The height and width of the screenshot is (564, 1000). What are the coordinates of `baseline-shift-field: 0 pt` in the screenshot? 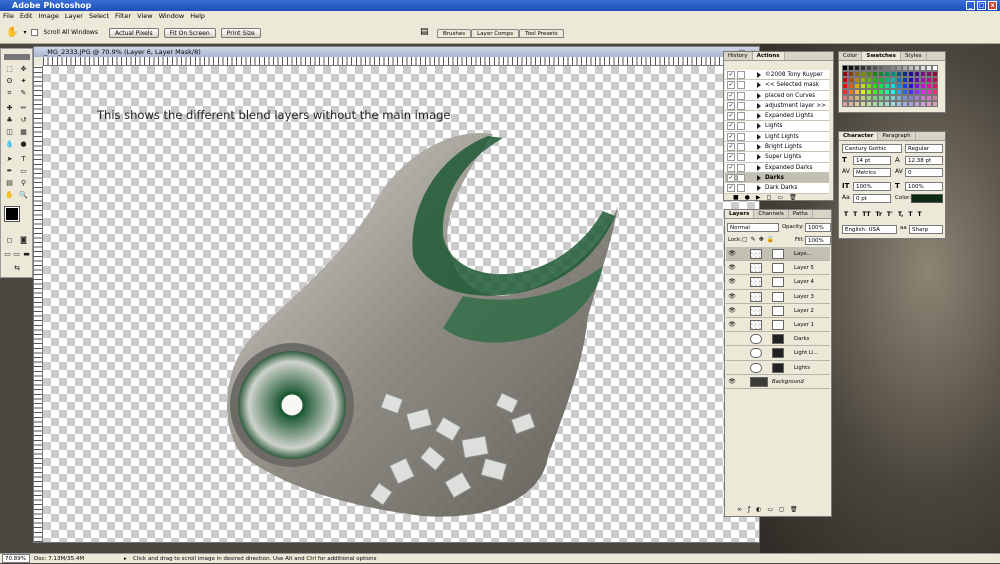 It's located at (872, 198).